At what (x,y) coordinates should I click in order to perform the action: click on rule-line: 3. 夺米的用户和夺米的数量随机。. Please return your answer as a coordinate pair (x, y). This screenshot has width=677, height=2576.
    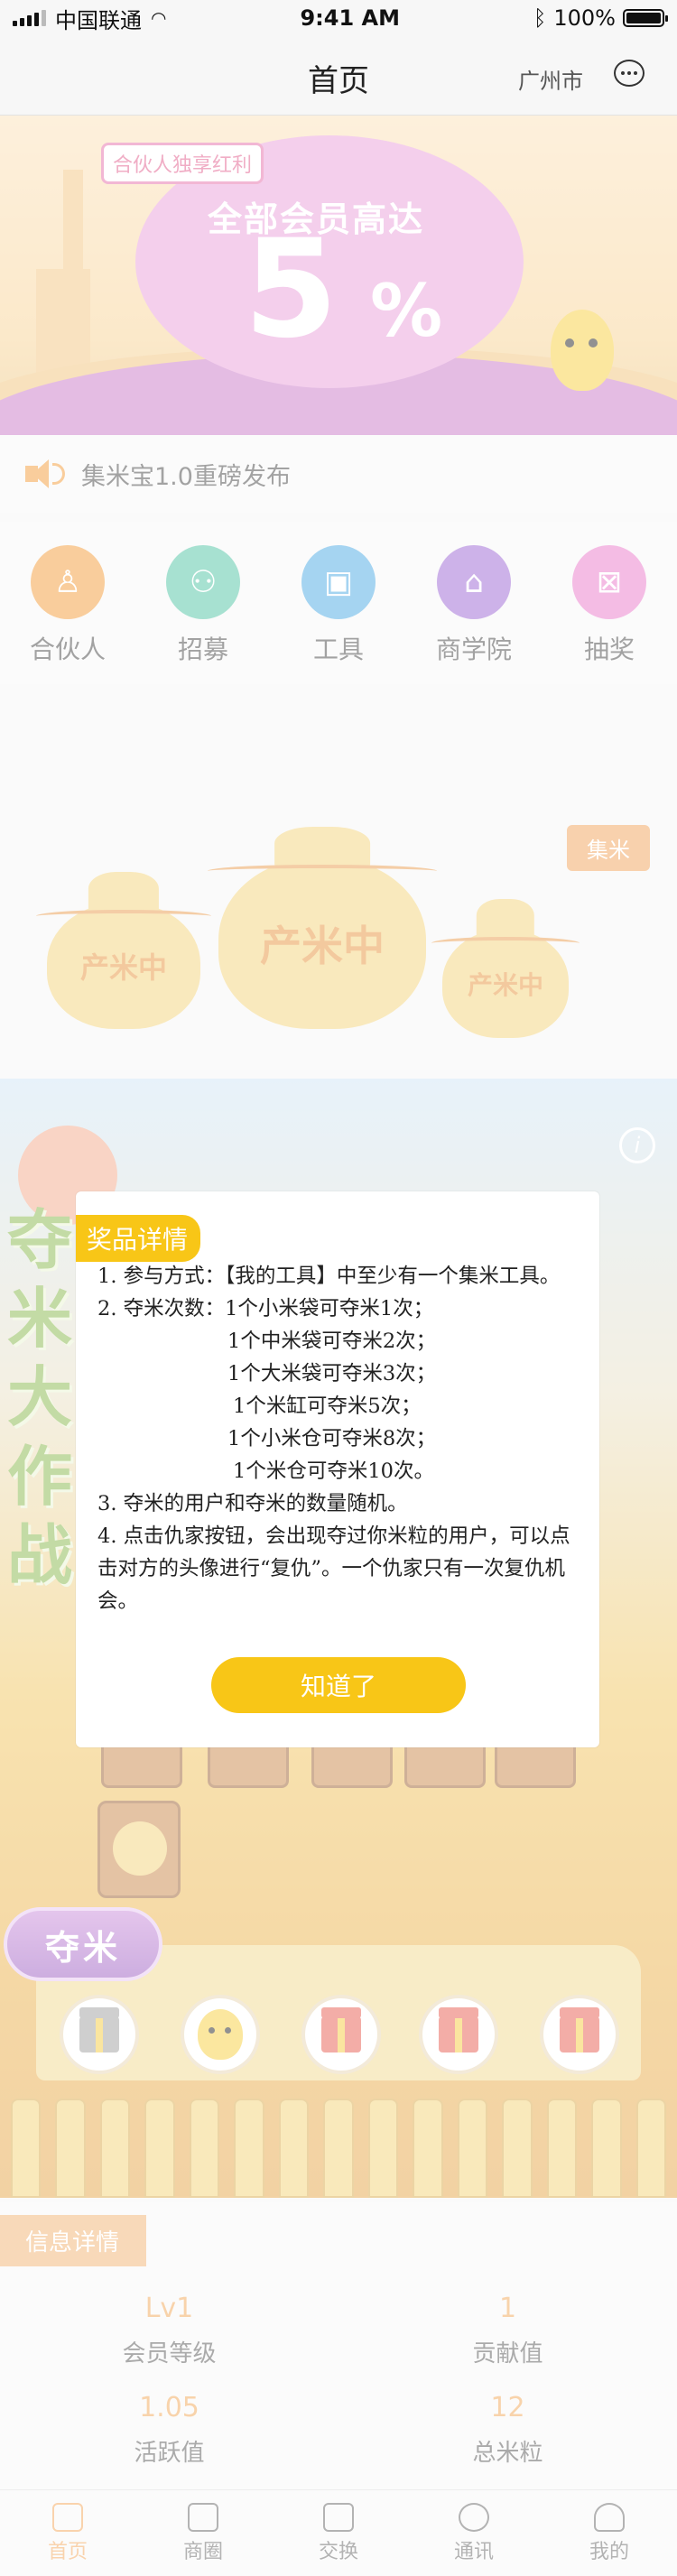
    Looking at the image, I should click on (252, 1503).